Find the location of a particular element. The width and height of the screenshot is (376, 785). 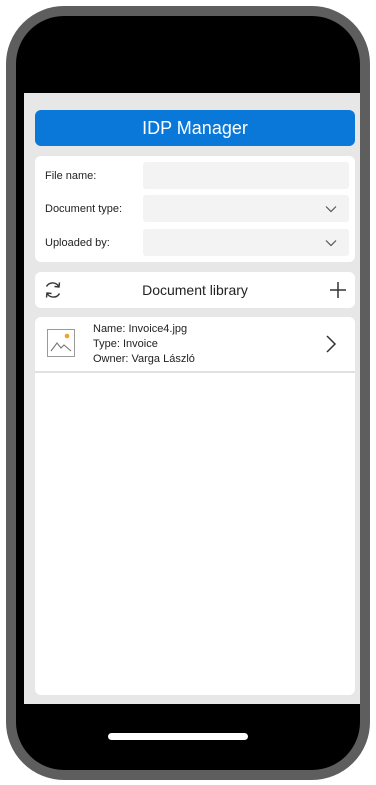

document-type-label: Document type: is located at coordinates (84, 208).